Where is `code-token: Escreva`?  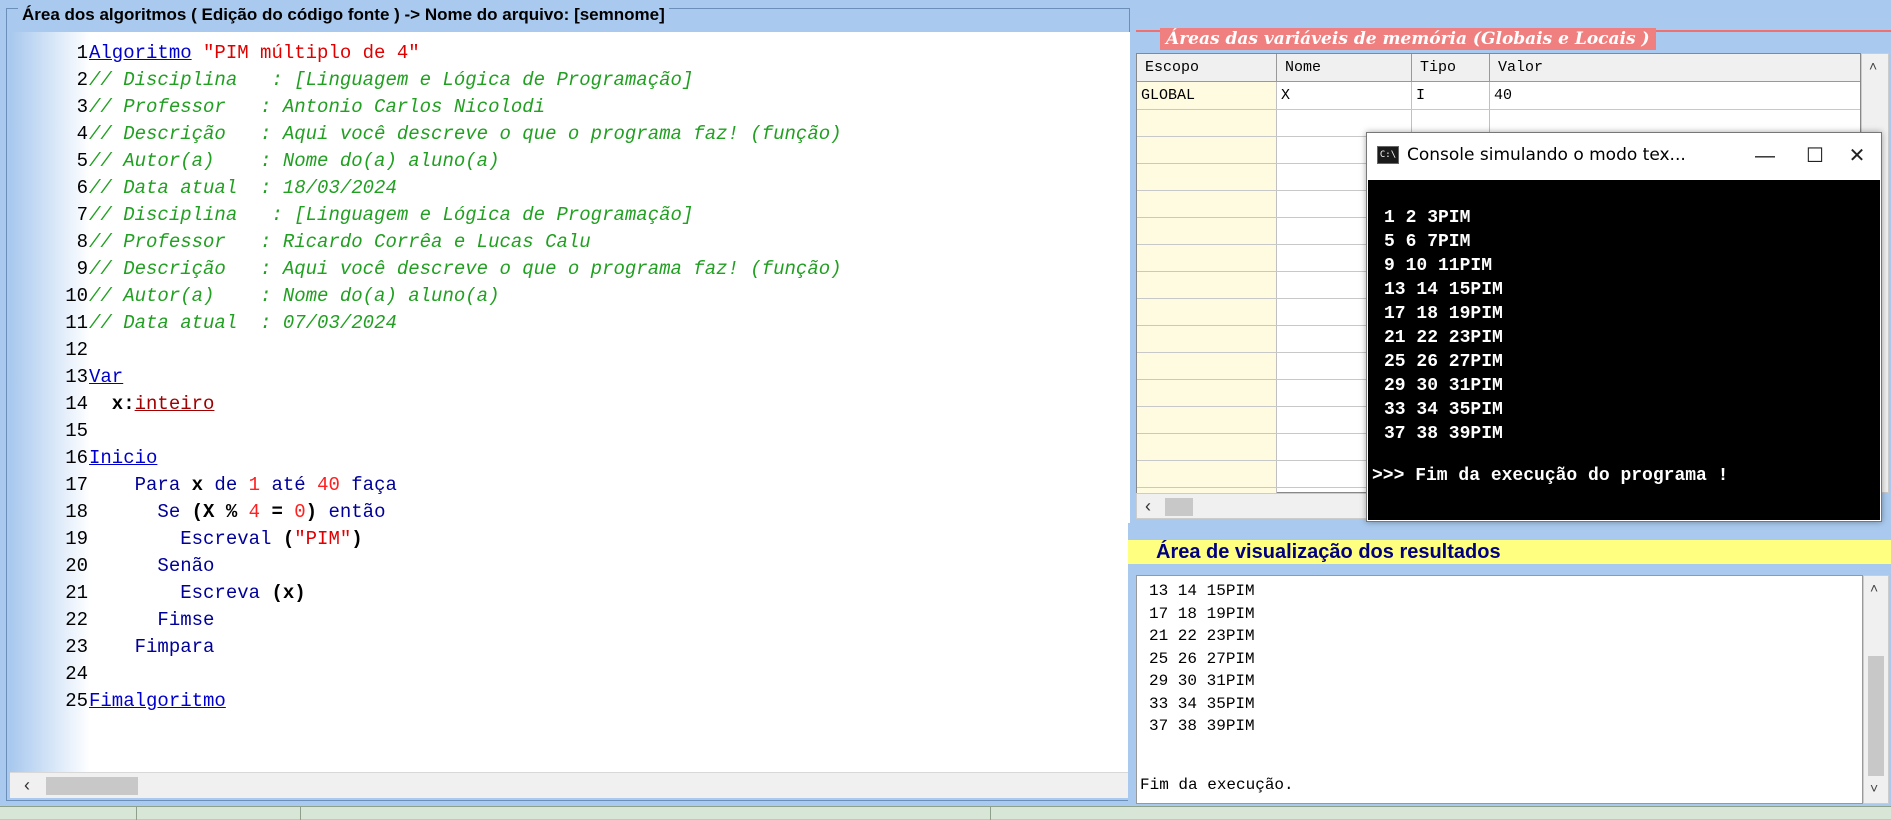
code-token: Escreva is located at coordinates (180, 593).